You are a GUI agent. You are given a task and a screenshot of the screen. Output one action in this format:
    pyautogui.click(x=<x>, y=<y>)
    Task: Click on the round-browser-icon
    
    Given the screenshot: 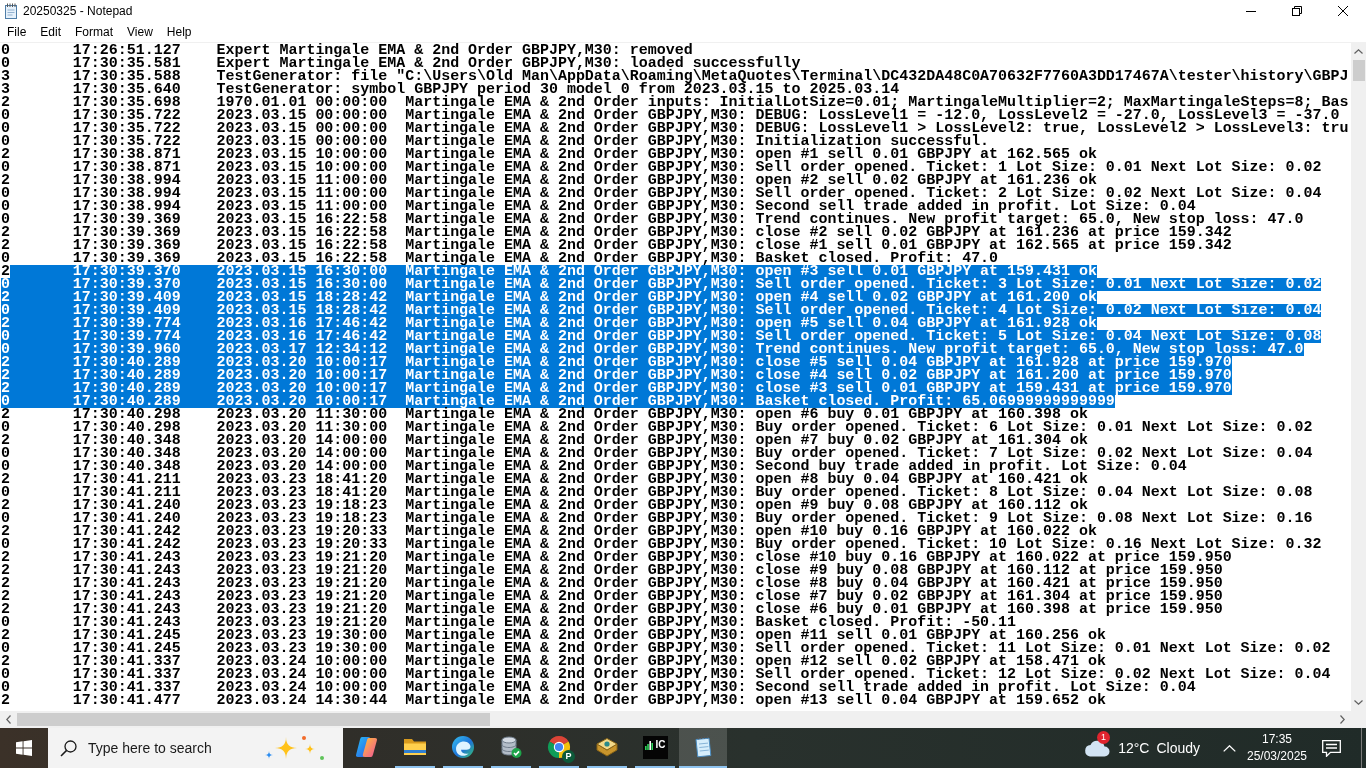 What is the action you would take?
    pyautogui.click(x=559, y=747)
    